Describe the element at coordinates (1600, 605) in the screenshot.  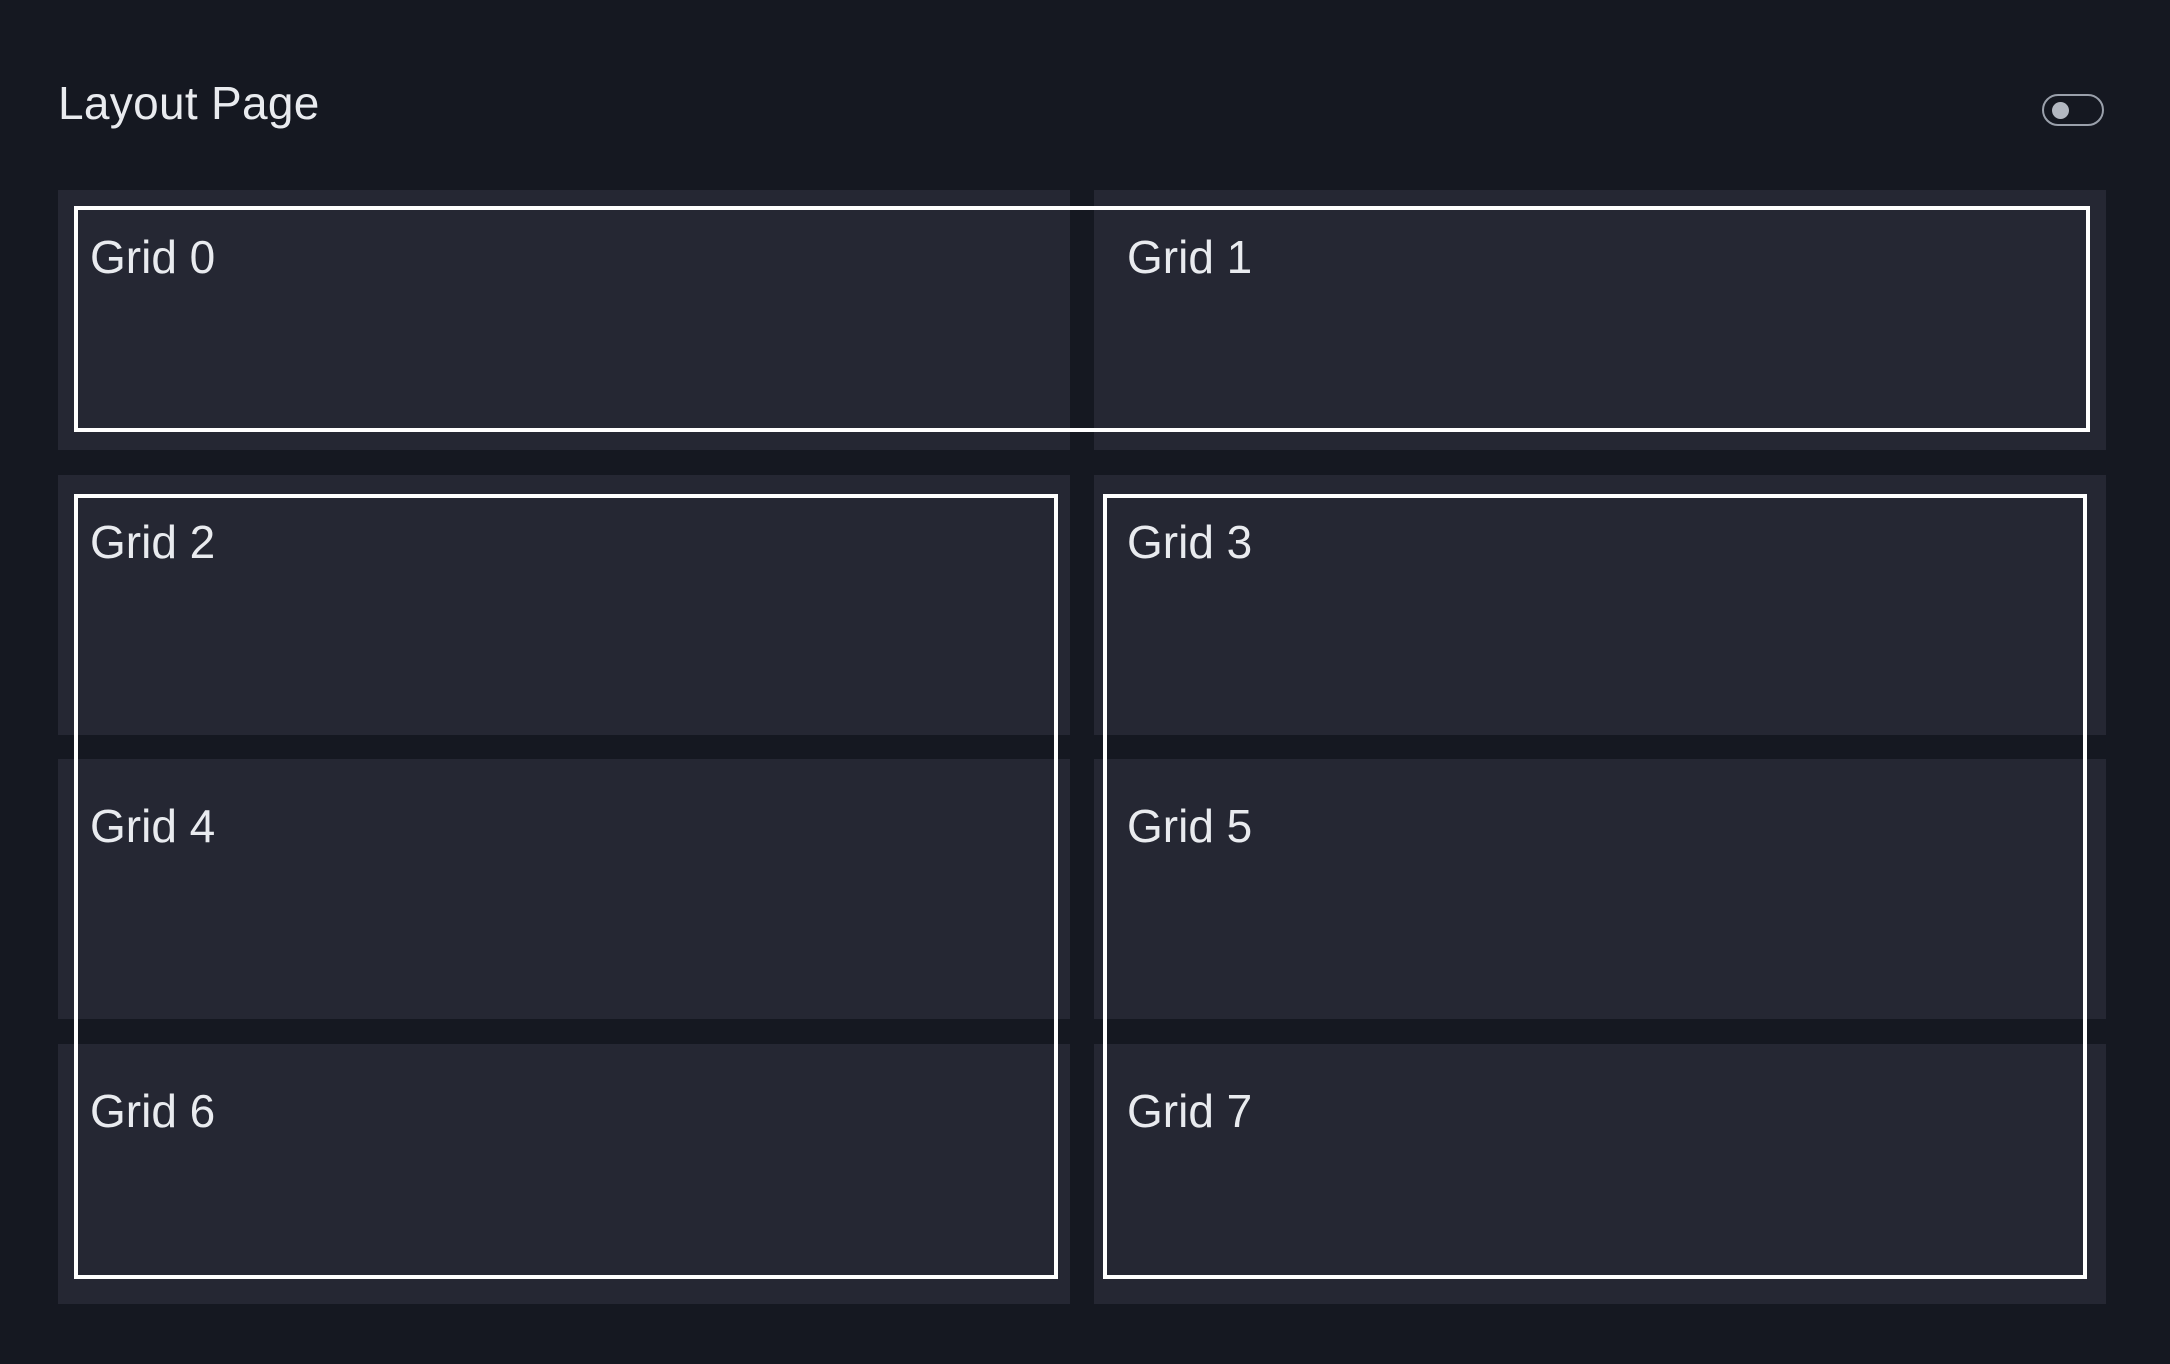
I see `grid-cell-3: Grid 3` at that location.